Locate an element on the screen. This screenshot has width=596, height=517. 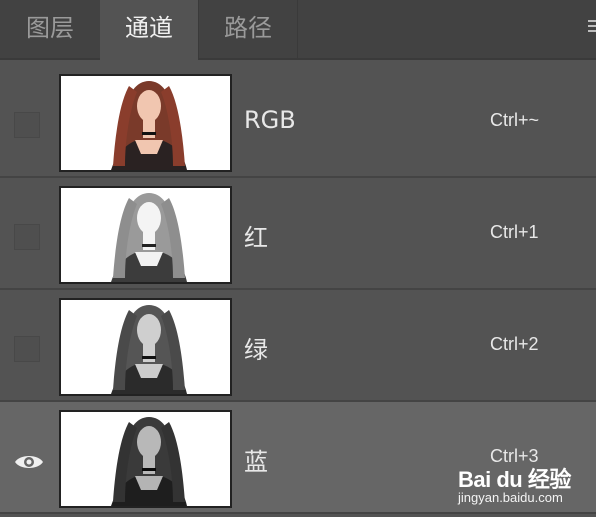
channel-name: 红 is located at coordinates (256, 238).